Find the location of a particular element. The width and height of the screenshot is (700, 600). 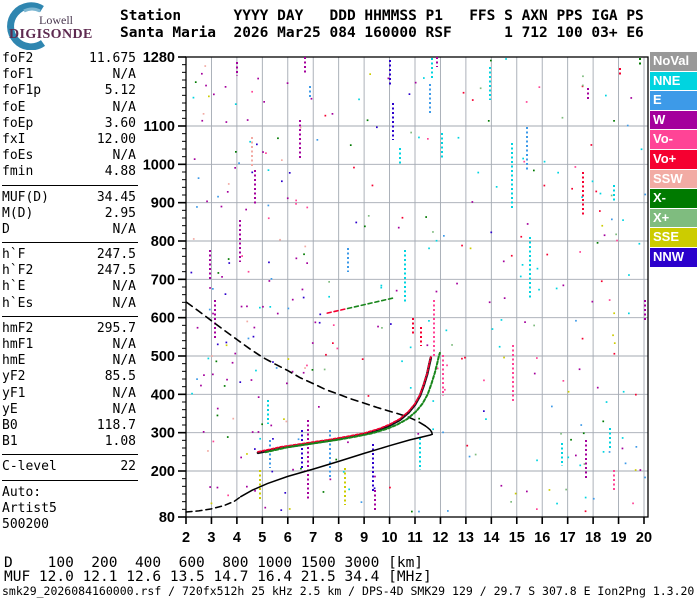

legend-item-noval: NoVal is located at coordinates (673, 61).